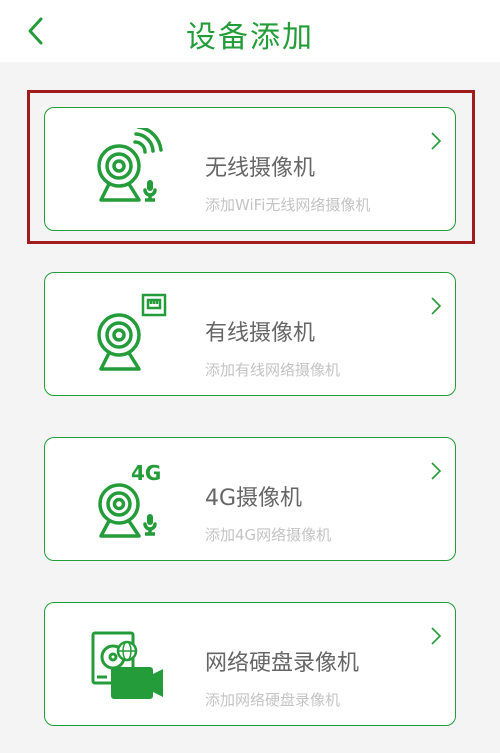  What do you see at coordinates (273, 700) in the screenshot?
I see `device-description: 添加网络硬盘录像机` at bounding box center [273, 700].